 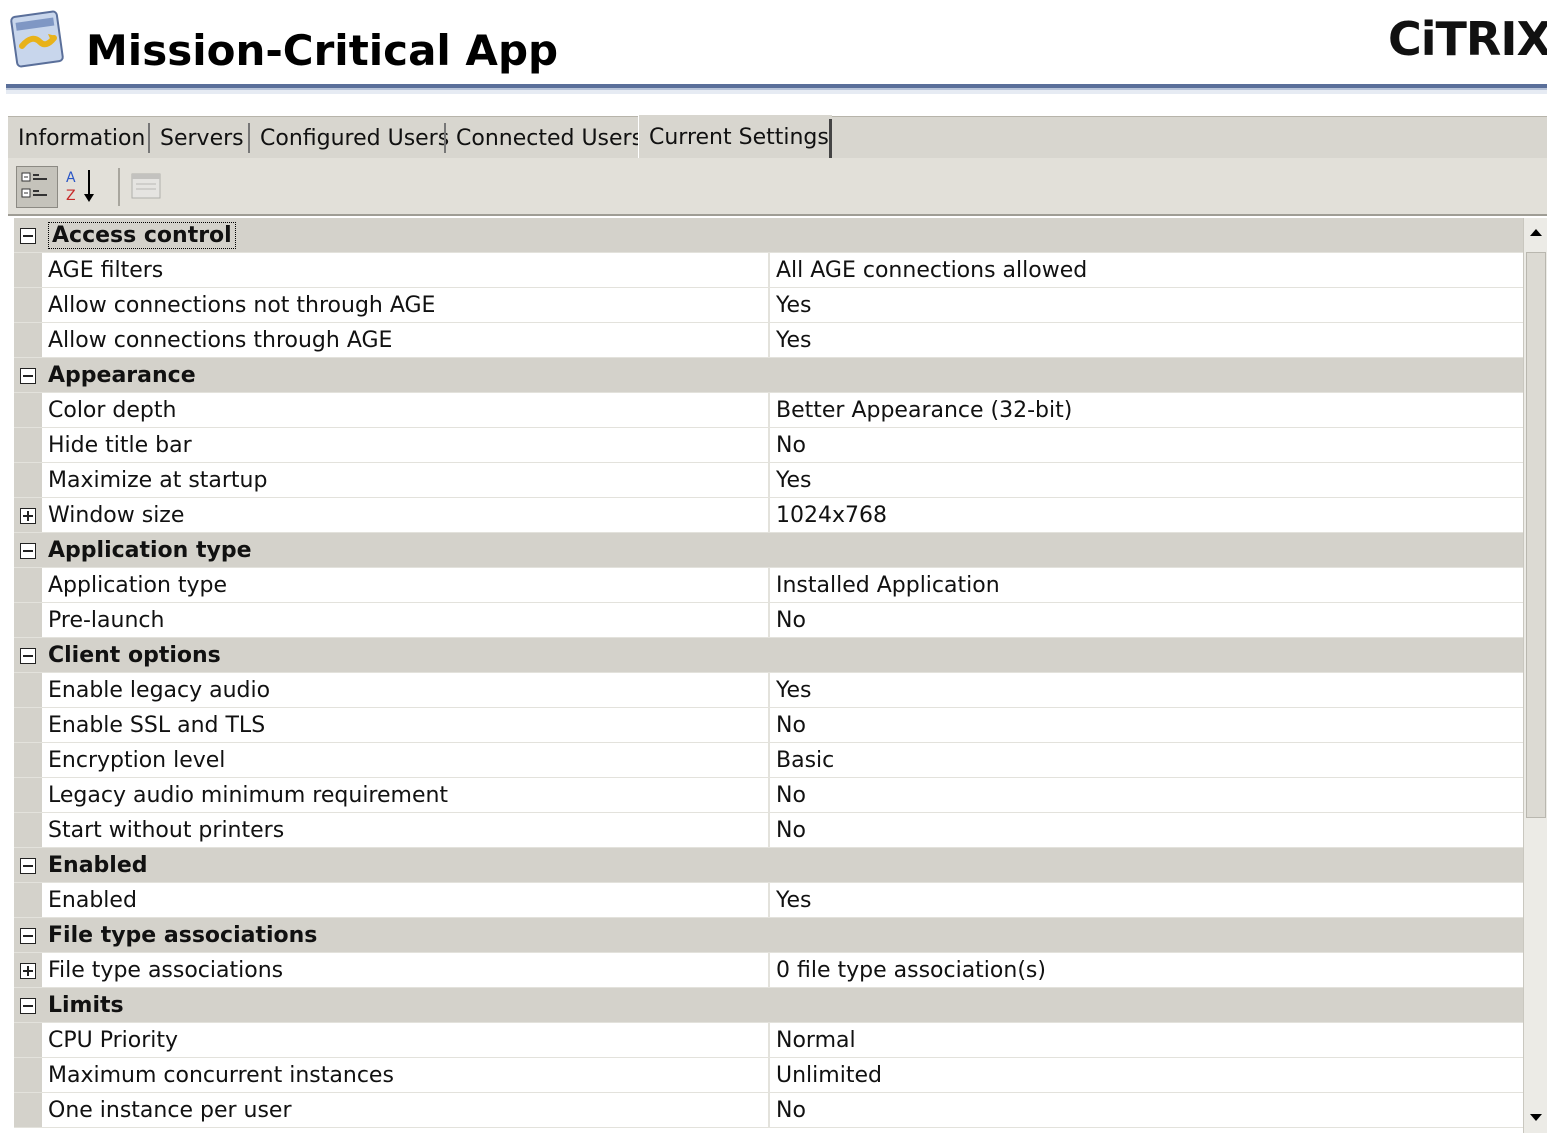 What do you see at coordinates (1146, 270) in the screenshot?
I see `property-value: All AGE connections allowed` at bounding box center [1146, 270].